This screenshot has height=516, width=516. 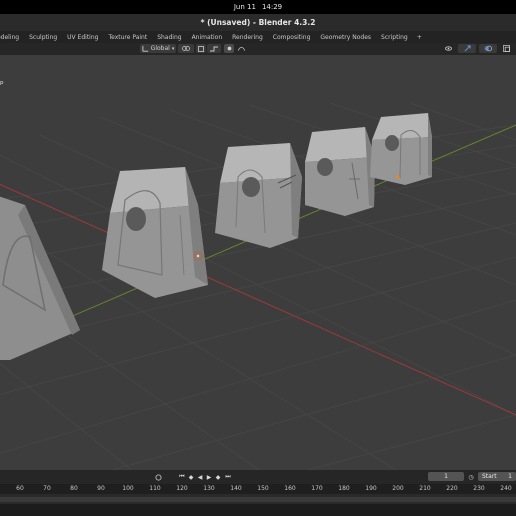 I want to click on ruler-tick: 170, so click(x=317, y=488).